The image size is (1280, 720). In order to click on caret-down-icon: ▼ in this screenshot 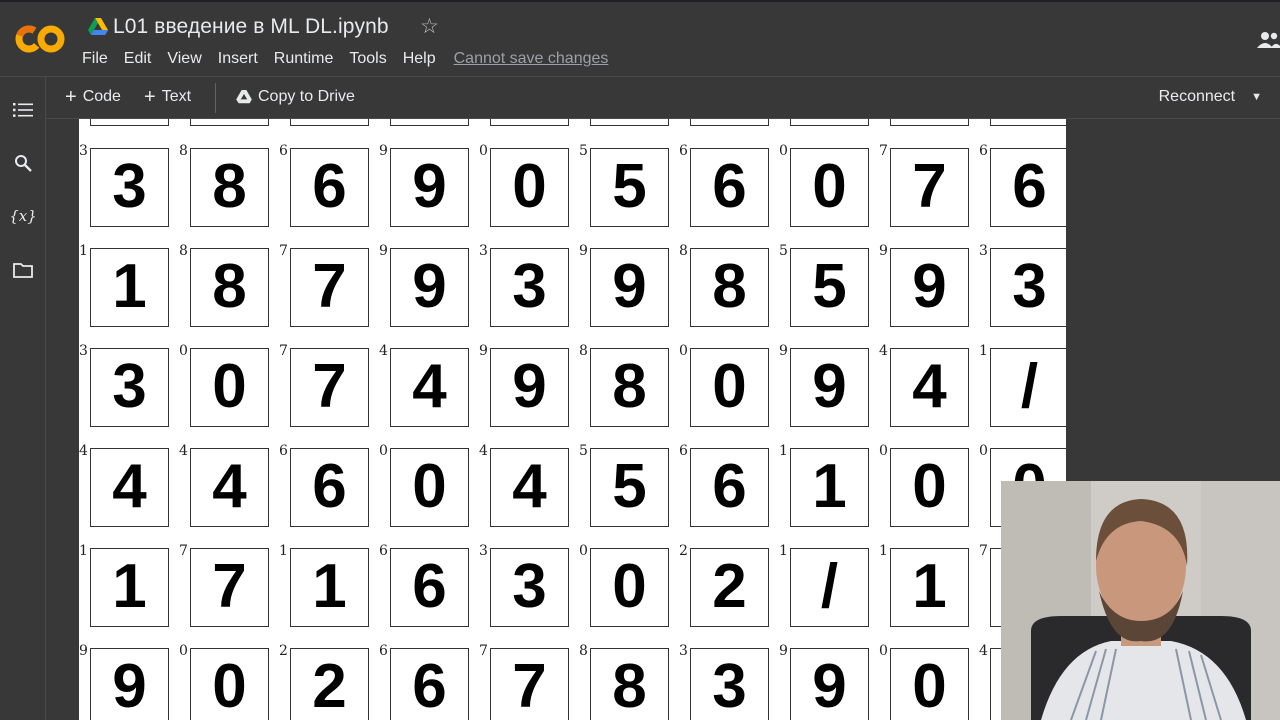, I will do `click(1256, 97)`.